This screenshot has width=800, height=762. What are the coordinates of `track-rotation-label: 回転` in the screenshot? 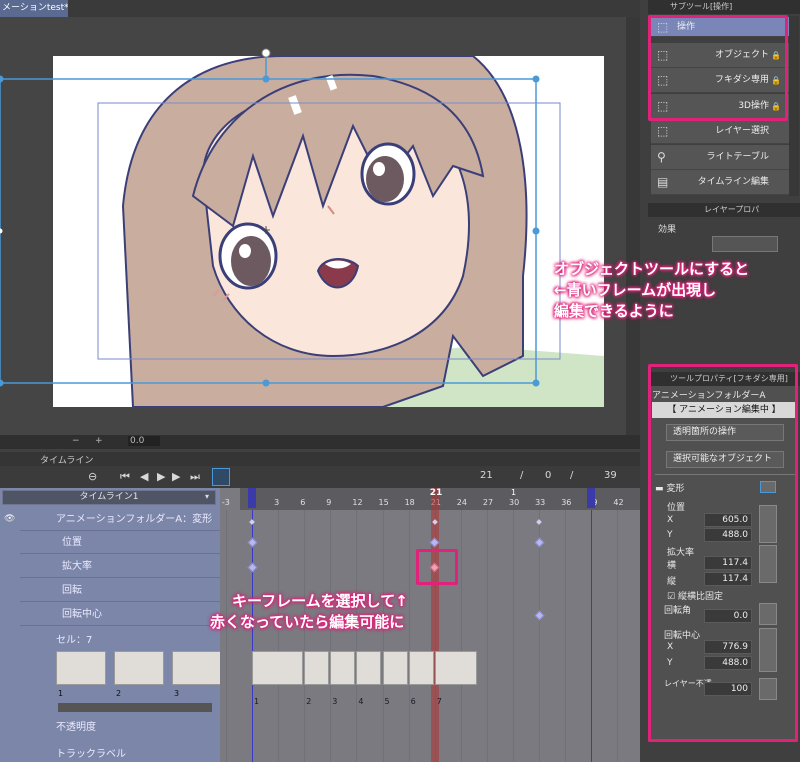 It's located at (72, 590).